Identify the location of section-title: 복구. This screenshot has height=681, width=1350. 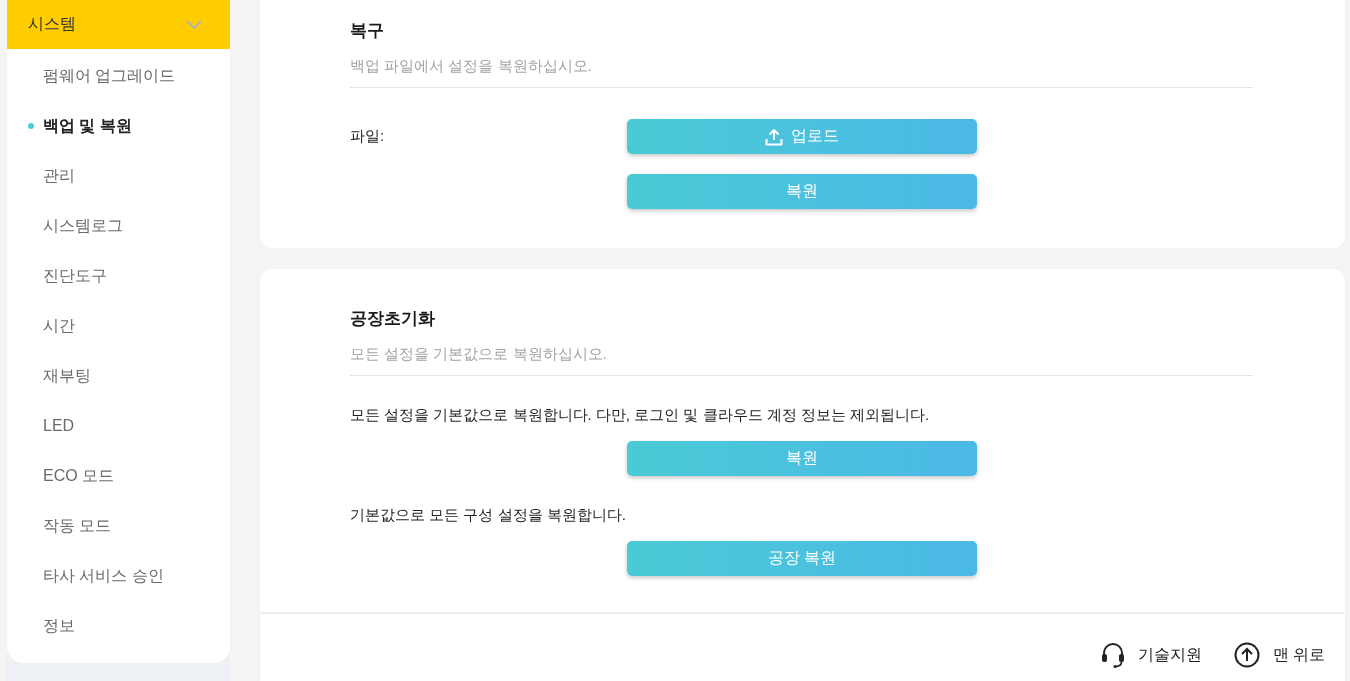
(367, 31).